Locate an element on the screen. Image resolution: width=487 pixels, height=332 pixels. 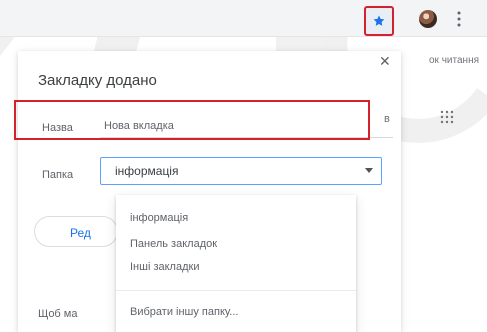
more-vert-icon is located at coordinates (459, 19).